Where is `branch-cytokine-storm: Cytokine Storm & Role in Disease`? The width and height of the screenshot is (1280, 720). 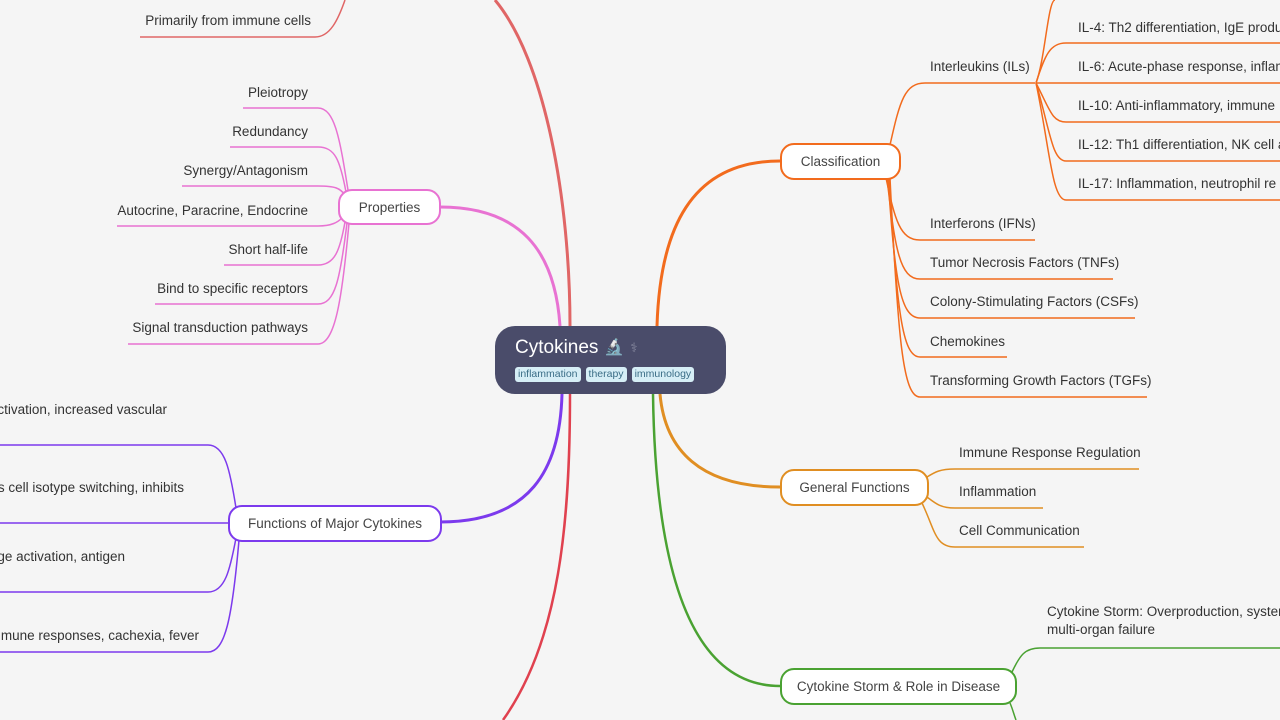 branch-cytokine-storm: Cytokine Storm & Role in Disease is located at coordinates (898, 686).